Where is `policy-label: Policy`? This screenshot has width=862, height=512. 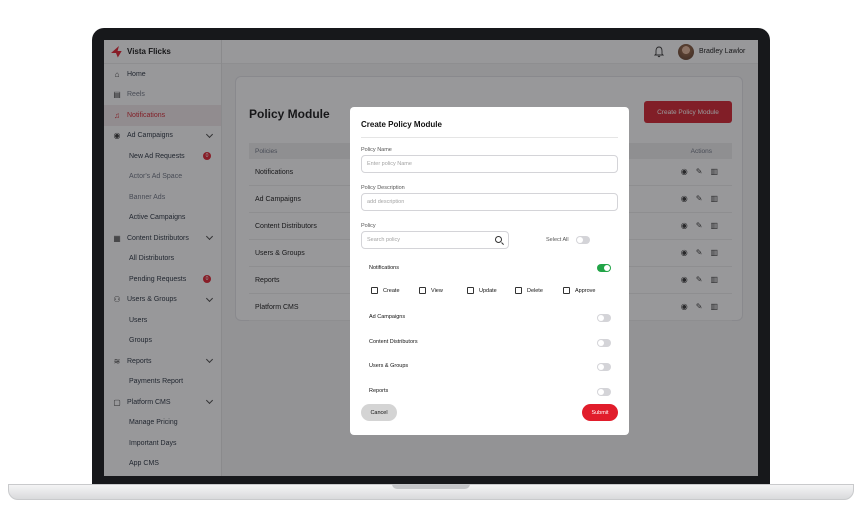 policy-label: Policy is located at coordinates (368, 226).